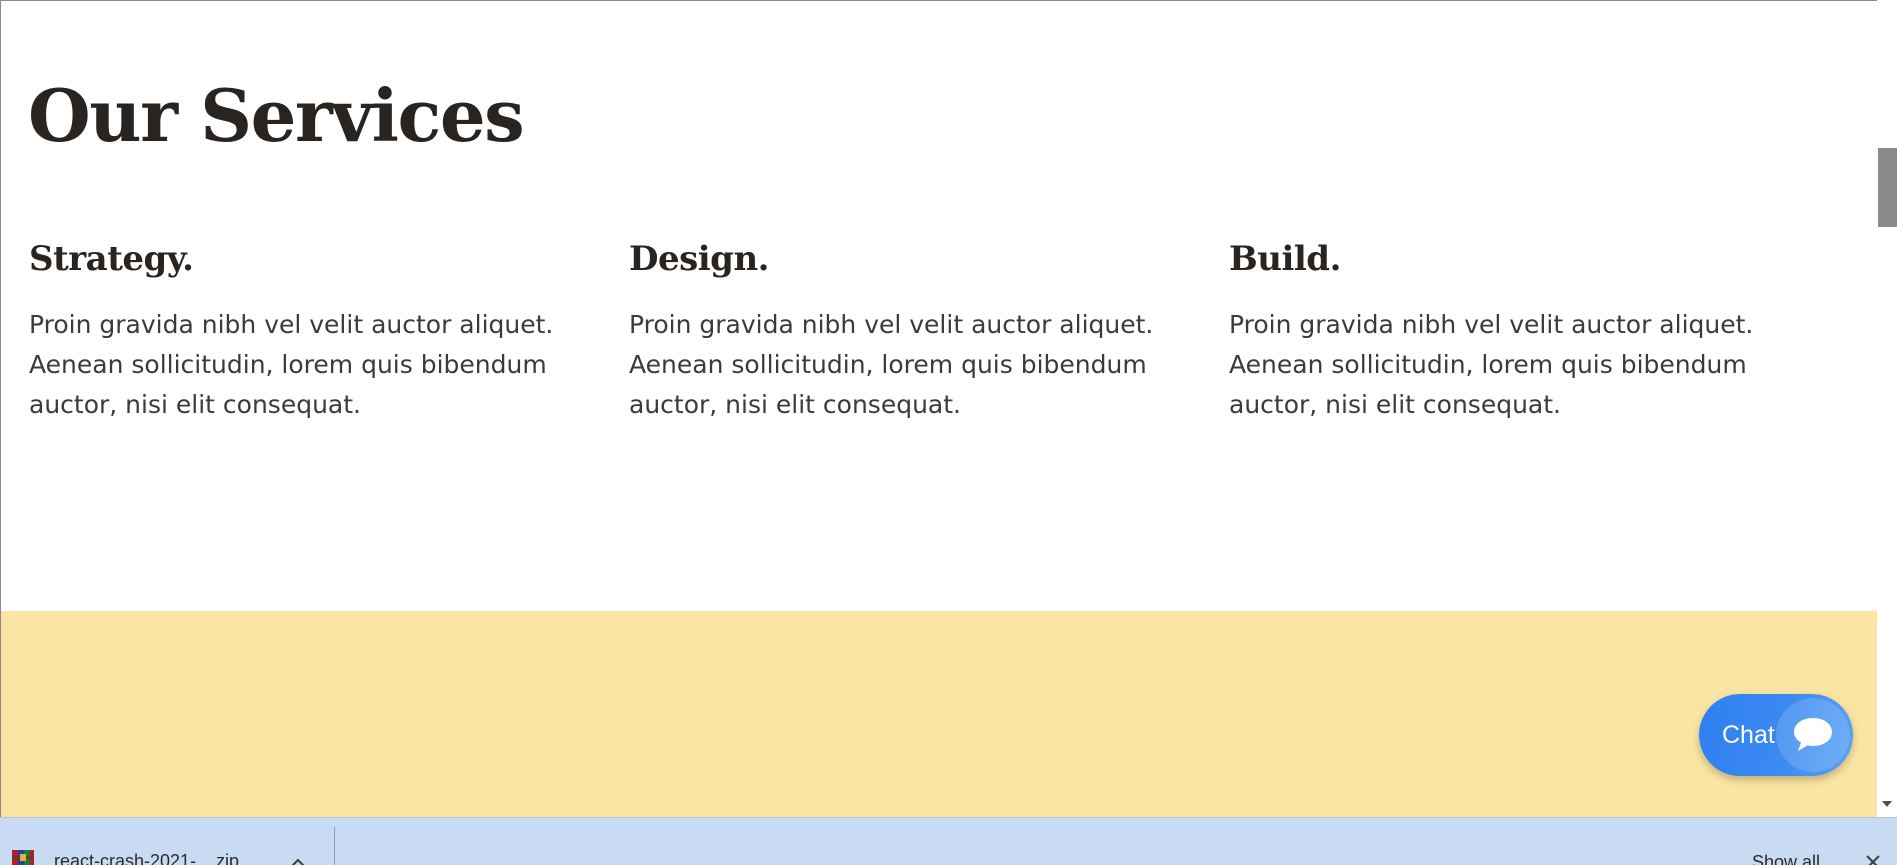 Image resolution: width=1897 pixels, height=865 pixels. I want to click on service-heading: Design., so click(699, 259).